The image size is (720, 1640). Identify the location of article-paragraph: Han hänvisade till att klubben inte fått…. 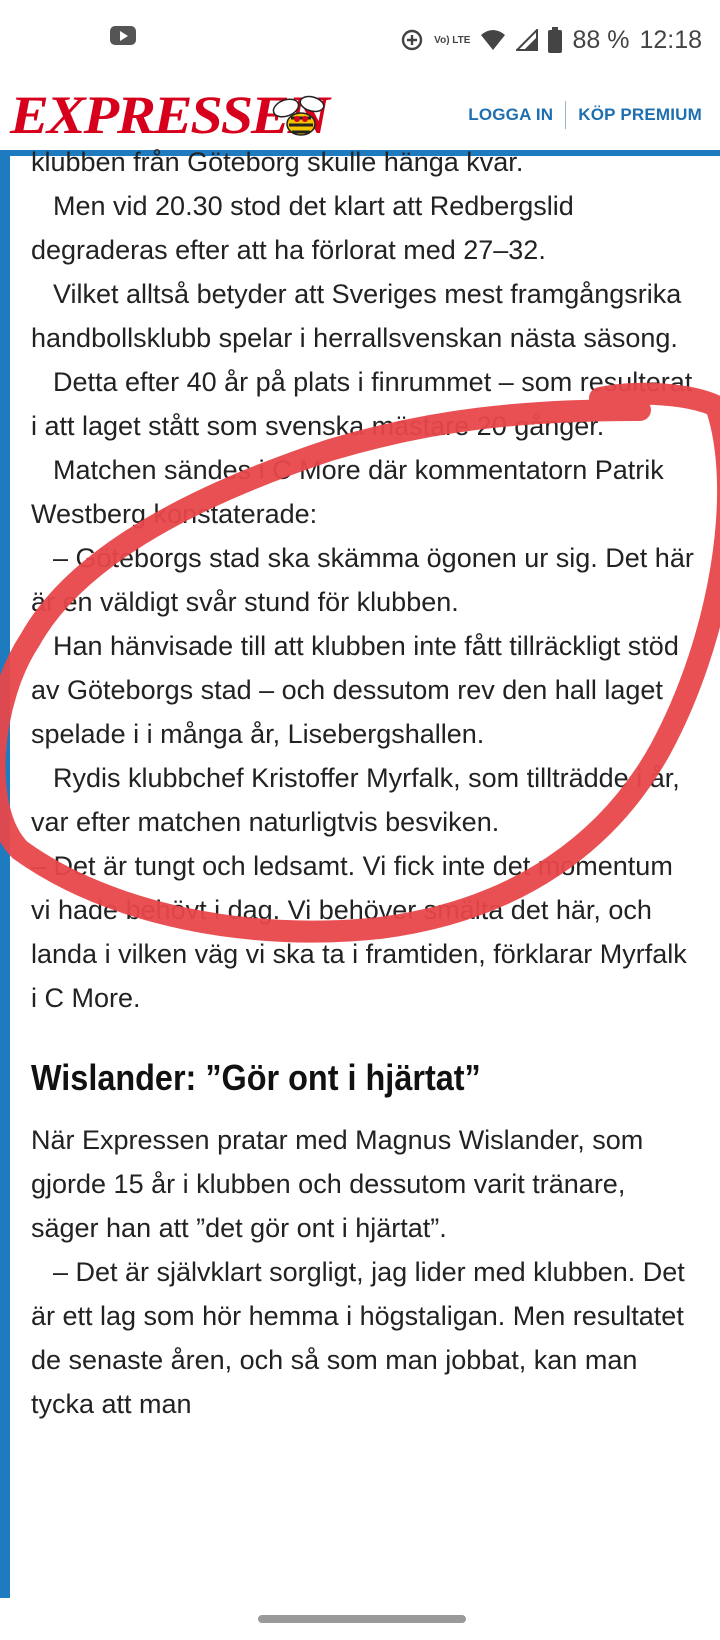
(355, 690).